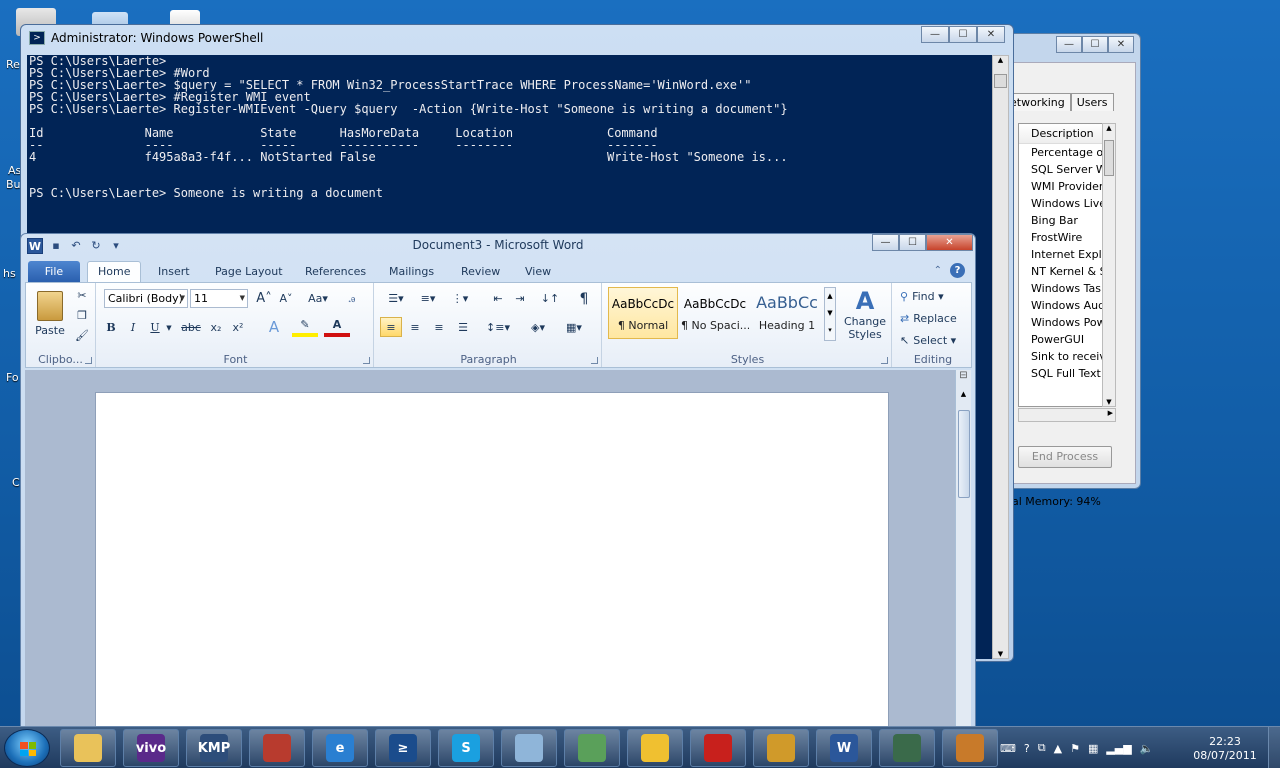  I want to click on process-list-item: WMI Provider, so click(1065, 186).